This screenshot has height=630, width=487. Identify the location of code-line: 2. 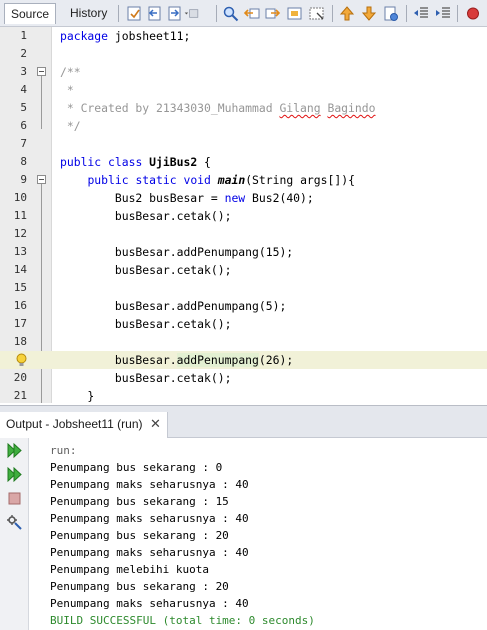
(23, 53).